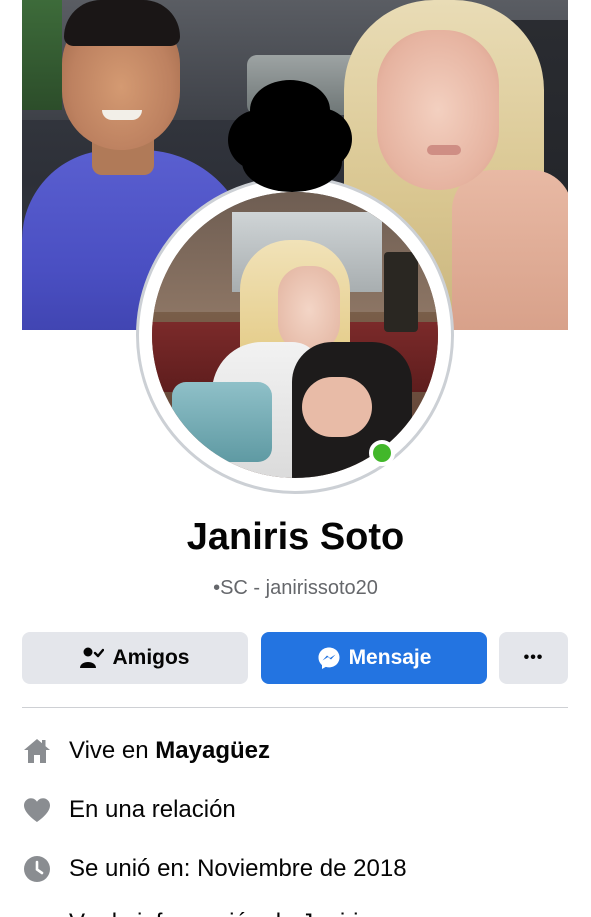 This screenshot has height=917, width=591. Describe the element at coordinates (401, 292) in the screenshot. I see `profile-picture-sign` at that location.